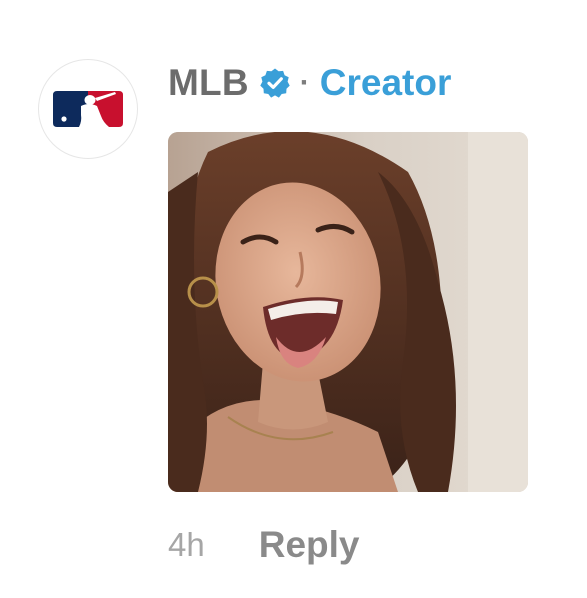 This screenshot has width=587, height=598. What do you see at coordinates (309, 545) in the screenshot?
I see `reply-button: Reply` at bounding box center [309, 545].